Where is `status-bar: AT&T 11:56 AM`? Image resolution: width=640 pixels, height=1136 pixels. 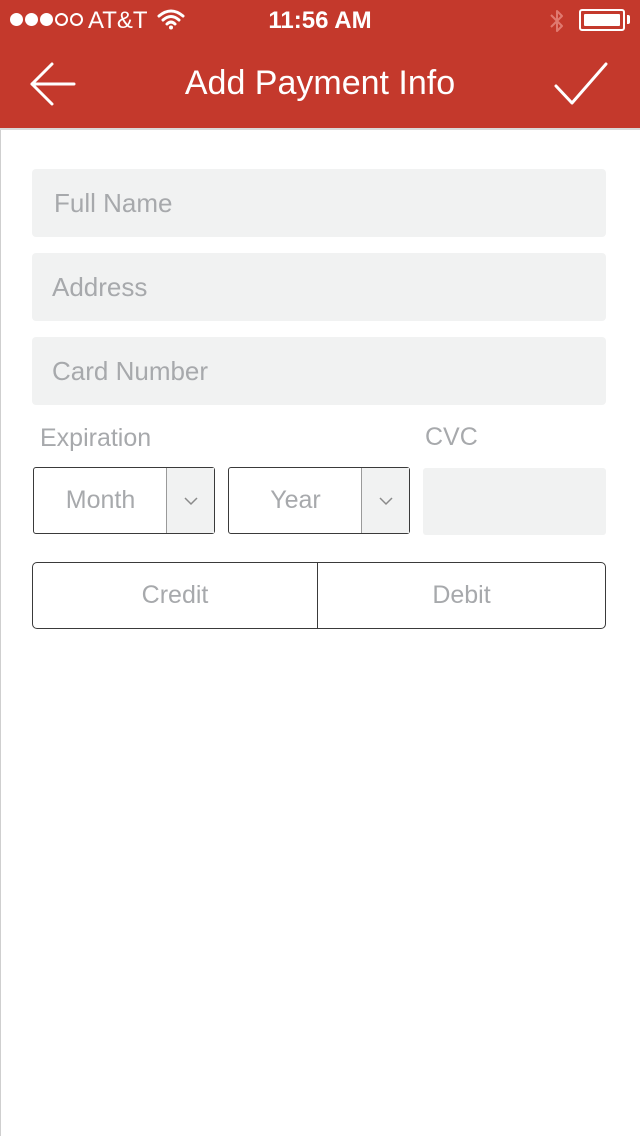
status-bar: AT&T 11:56 AM is located at coordinates (320, 20).